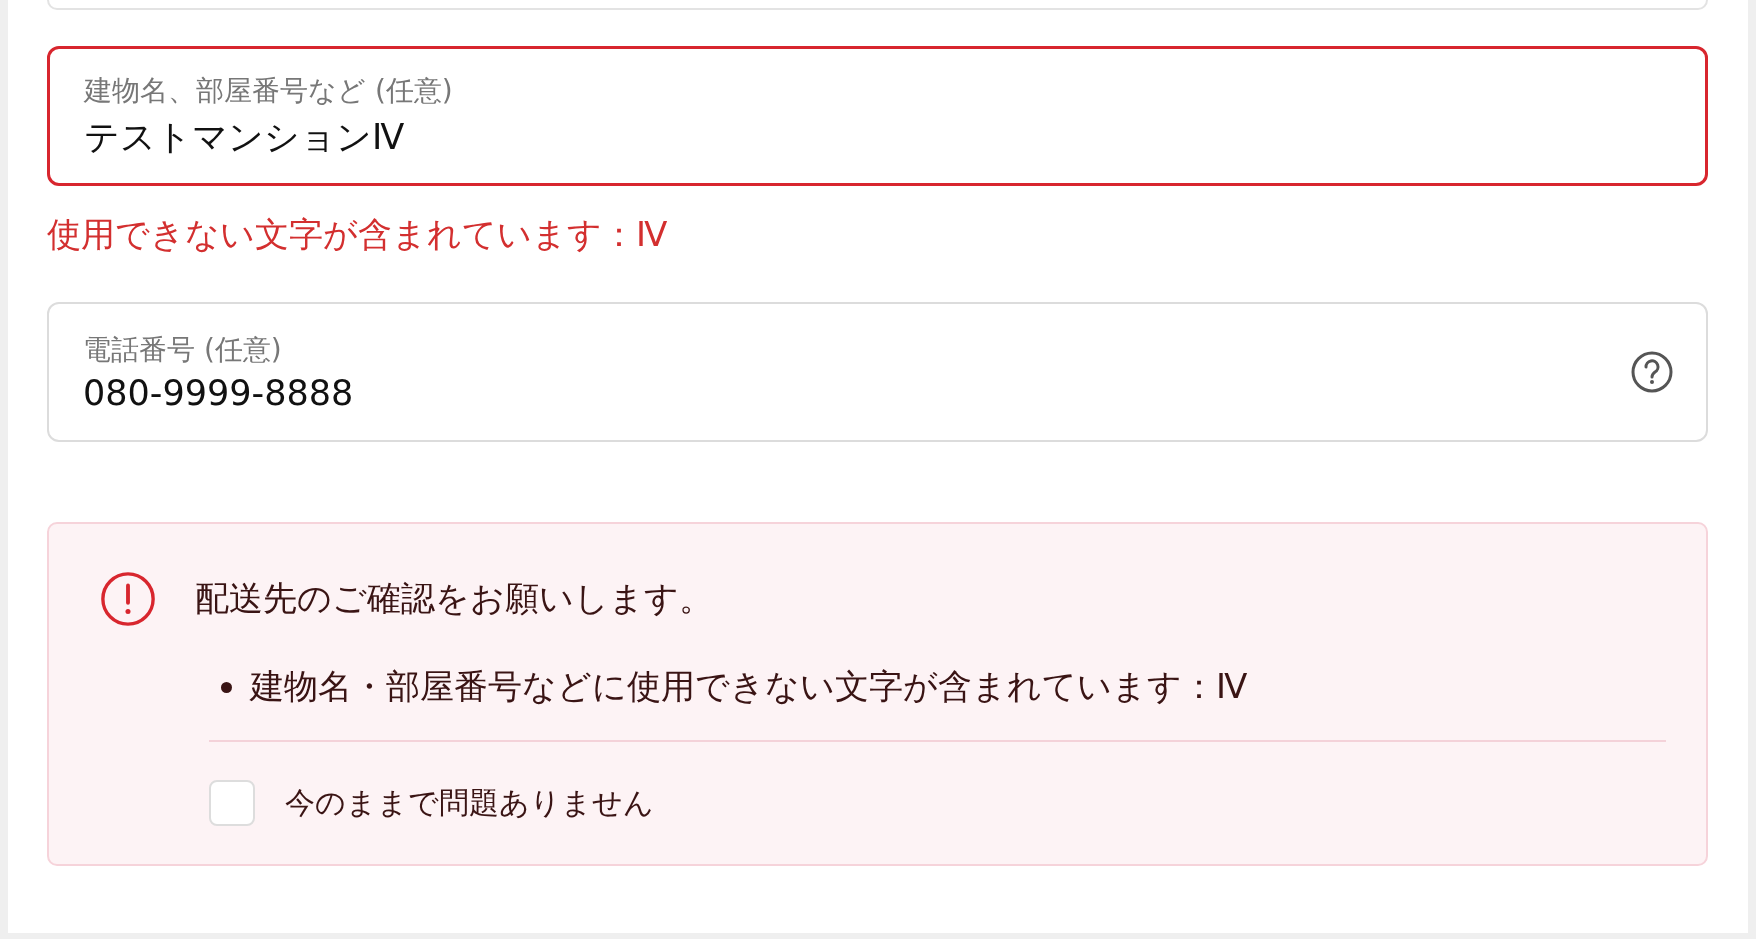 This screenshot has height=939, width=1756. Describe the element at coordinates (877, 372) in the screenshot. I see `input-field: 電話番号 (任意) 080-9999-8888` at that location.